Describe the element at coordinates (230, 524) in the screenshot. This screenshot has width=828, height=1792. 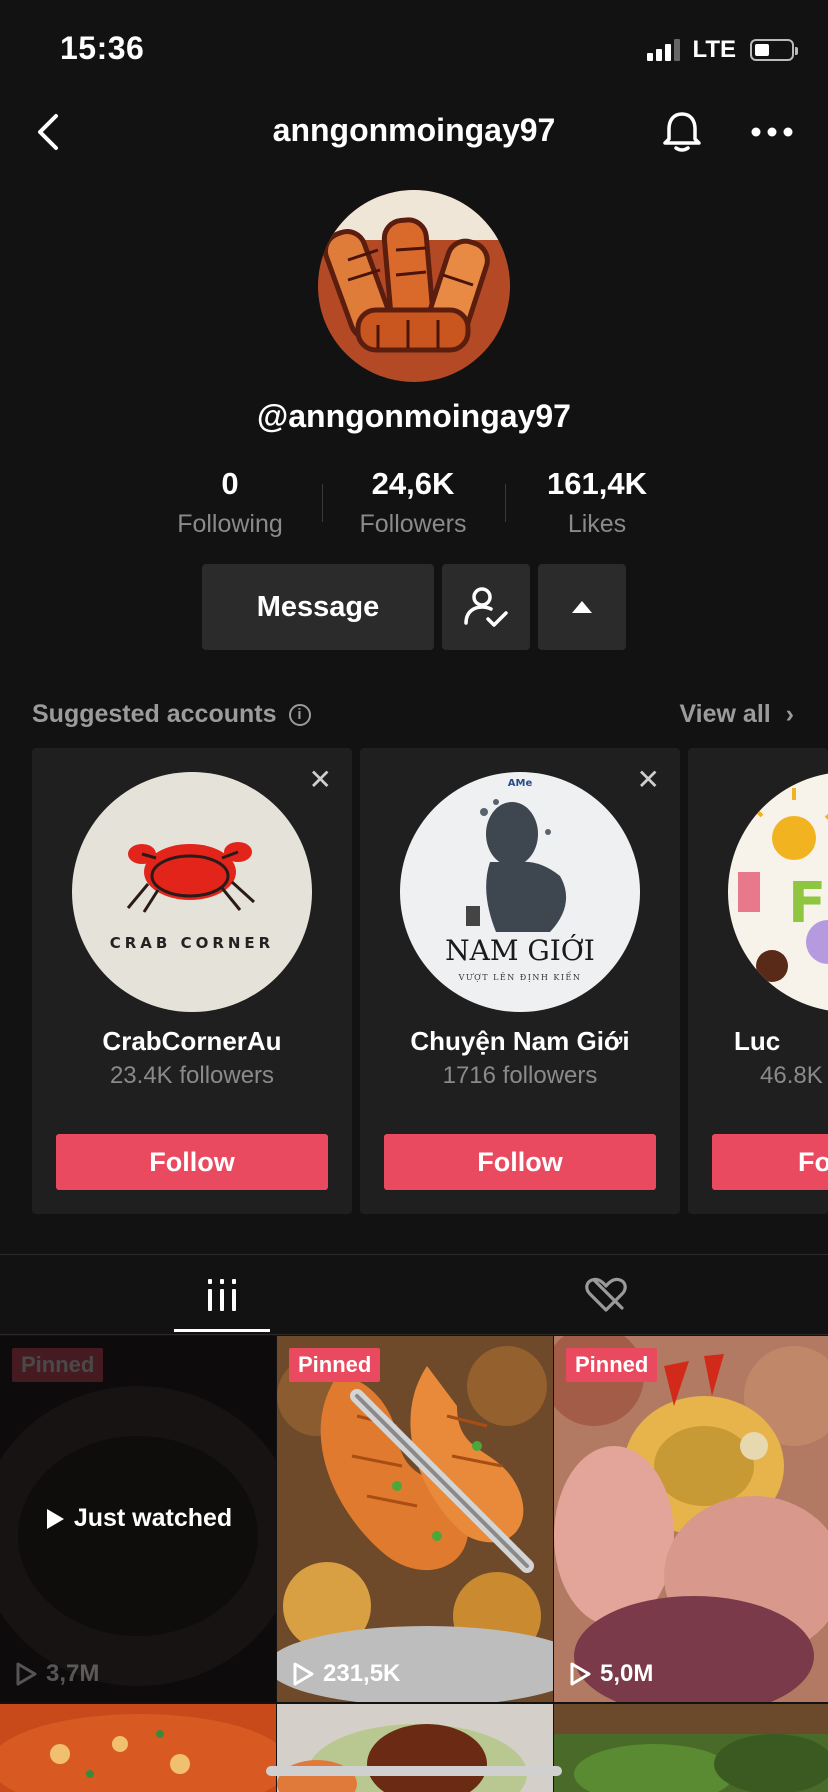
I see `following-label: Following` at that location.